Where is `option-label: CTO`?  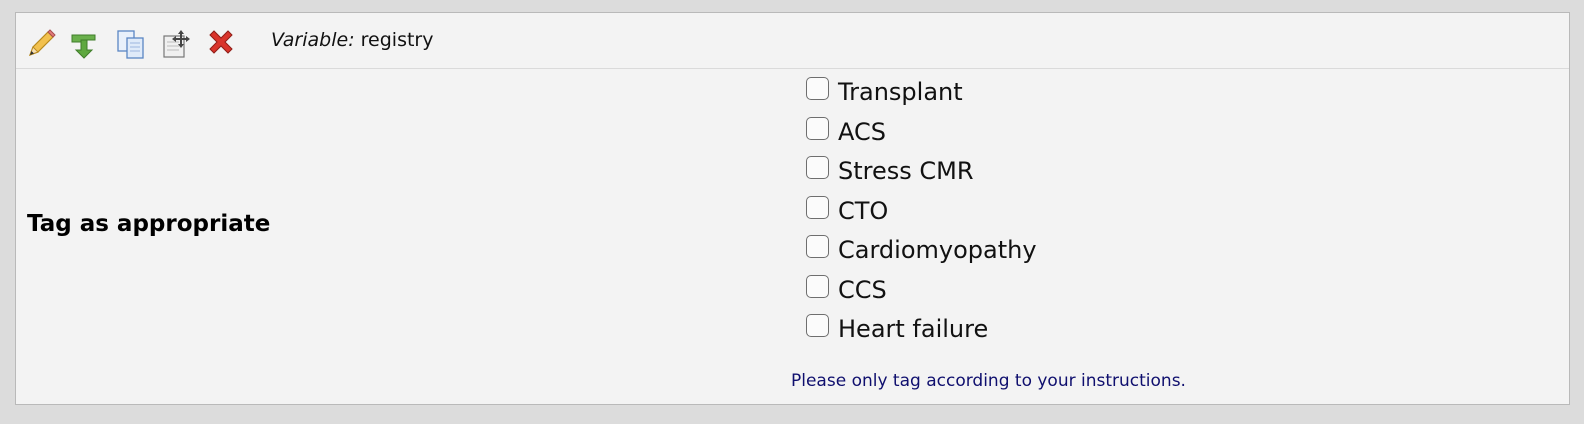 option-label: CTO is located at coordinates (863, 210).